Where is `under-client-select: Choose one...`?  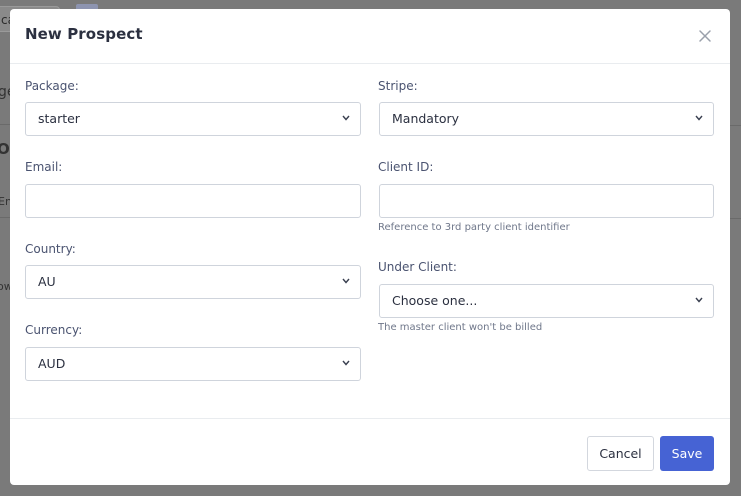
under-client-select: Choose one... is located at coordinates (546, 301).